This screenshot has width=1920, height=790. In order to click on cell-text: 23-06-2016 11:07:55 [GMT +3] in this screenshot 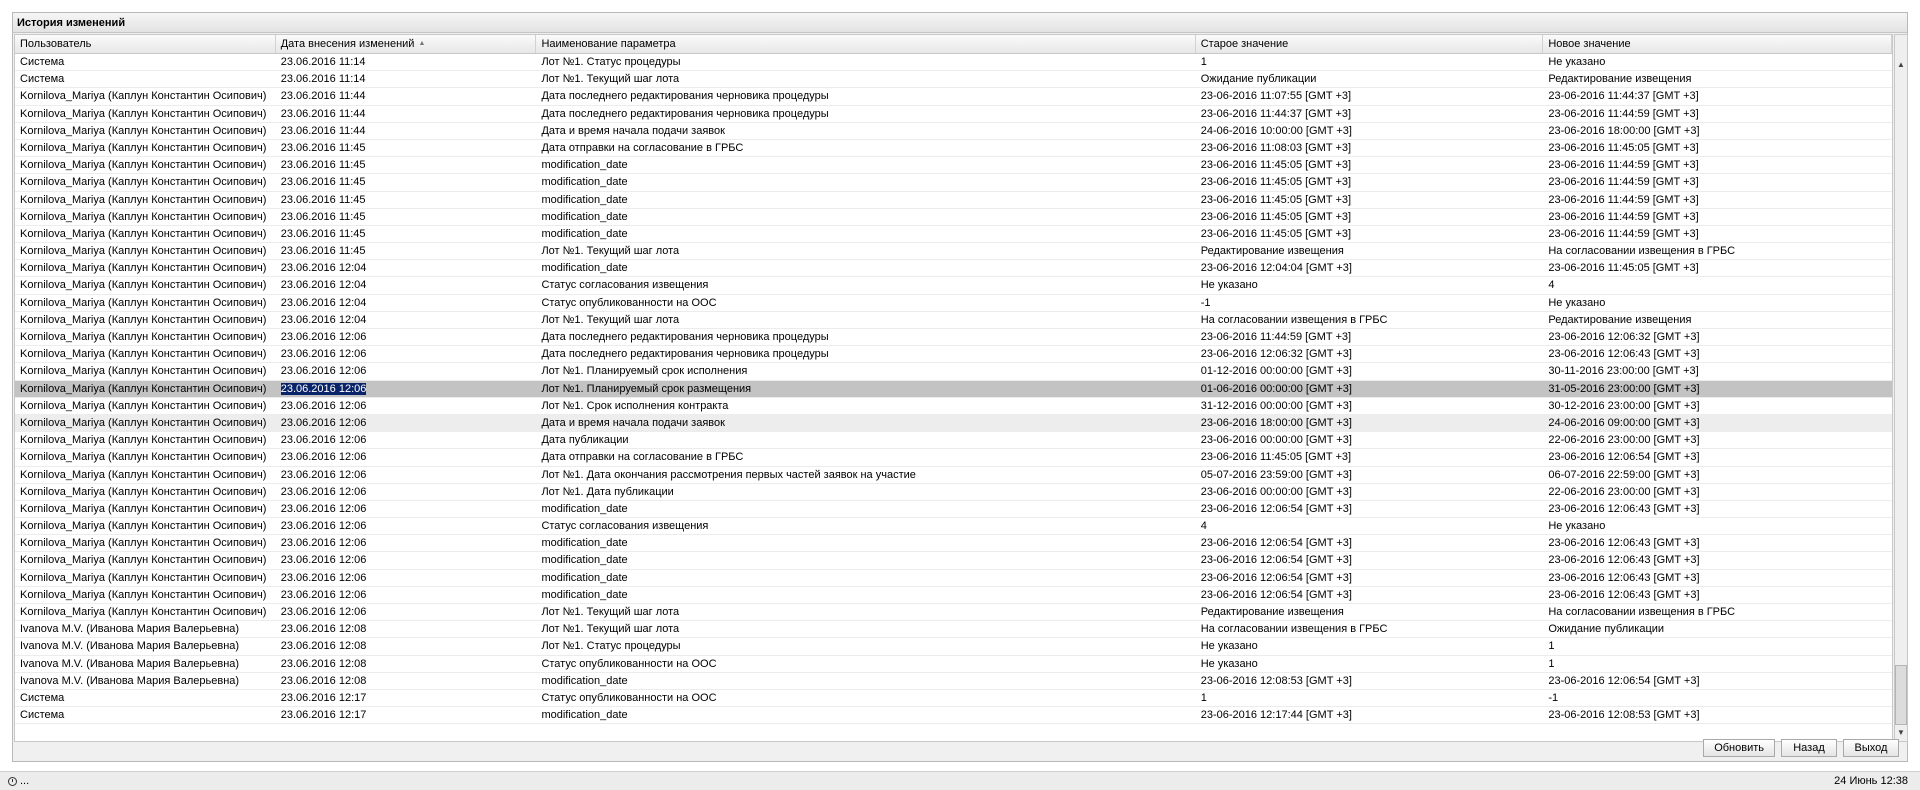, I will do `click(1276, 96)`.